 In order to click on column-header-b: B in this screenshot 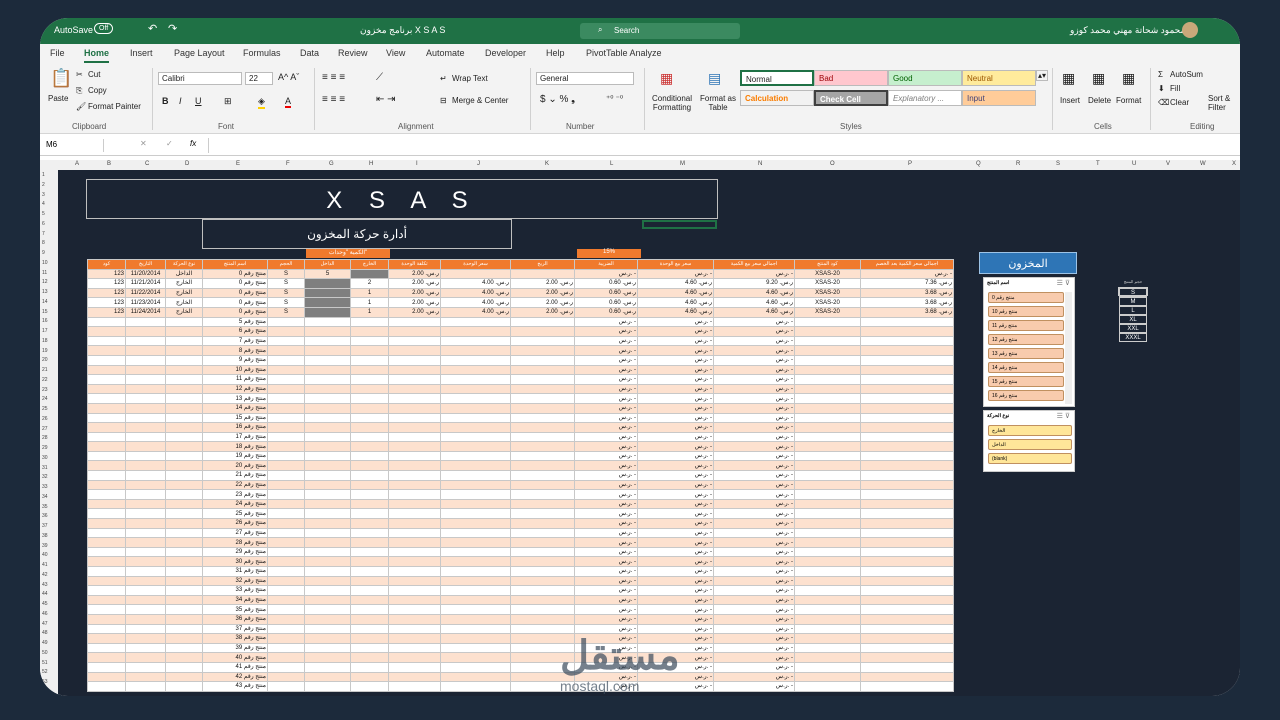, I will do `click(109, 164)`.